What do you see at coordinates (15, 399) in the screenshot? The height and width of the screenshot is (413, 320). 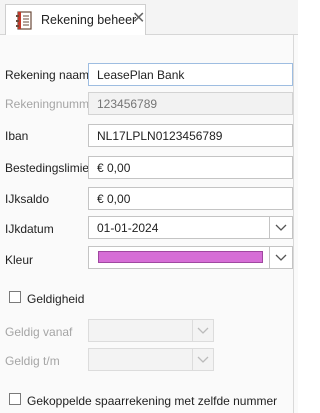 I see `linked-savings-checkbox` at bounding box center [15, 399].